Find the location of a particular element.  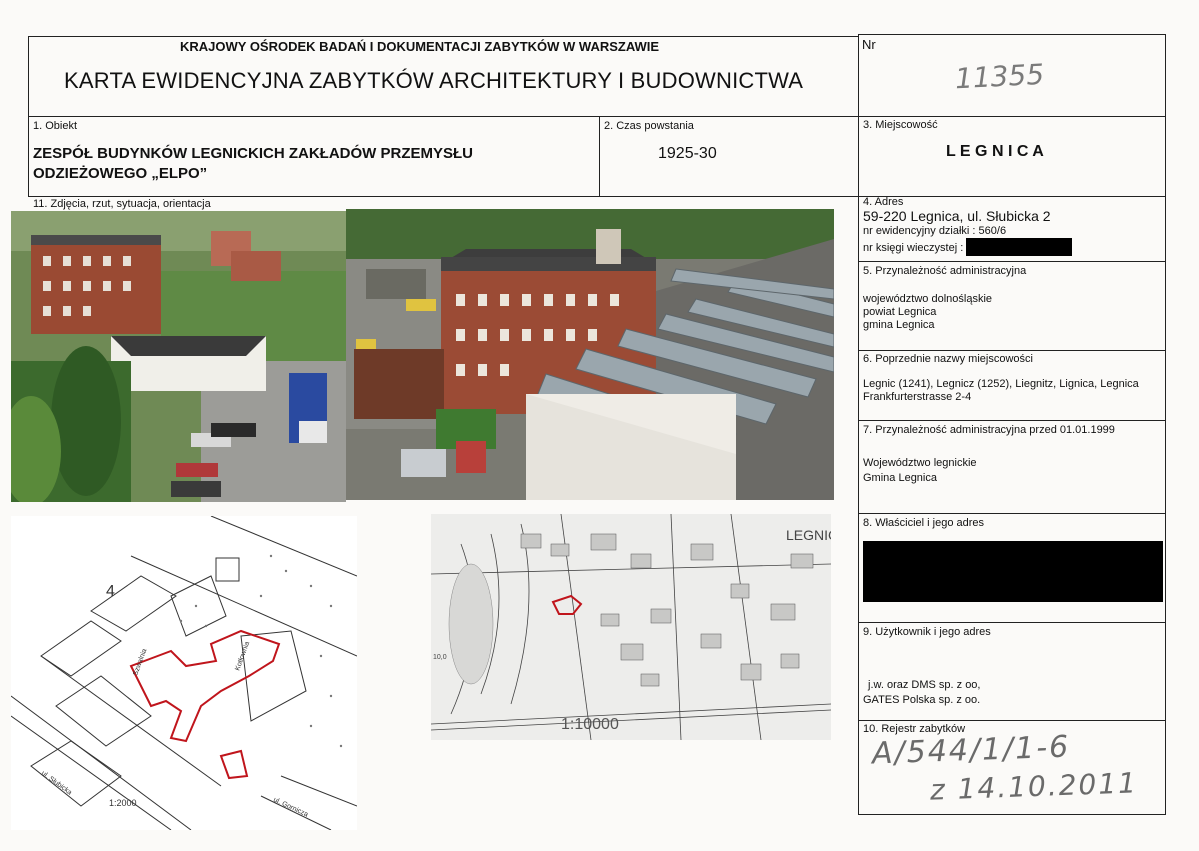

plan-scale: 1:2000 is located at coordinates (123, 803).